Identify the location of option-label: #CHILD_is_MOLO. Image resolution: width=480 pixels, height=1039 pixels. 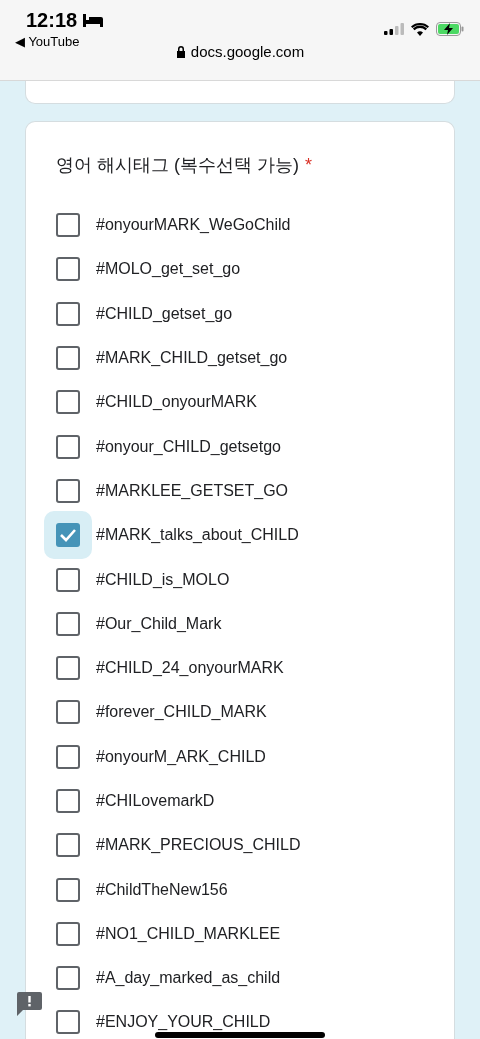
(163, 579).